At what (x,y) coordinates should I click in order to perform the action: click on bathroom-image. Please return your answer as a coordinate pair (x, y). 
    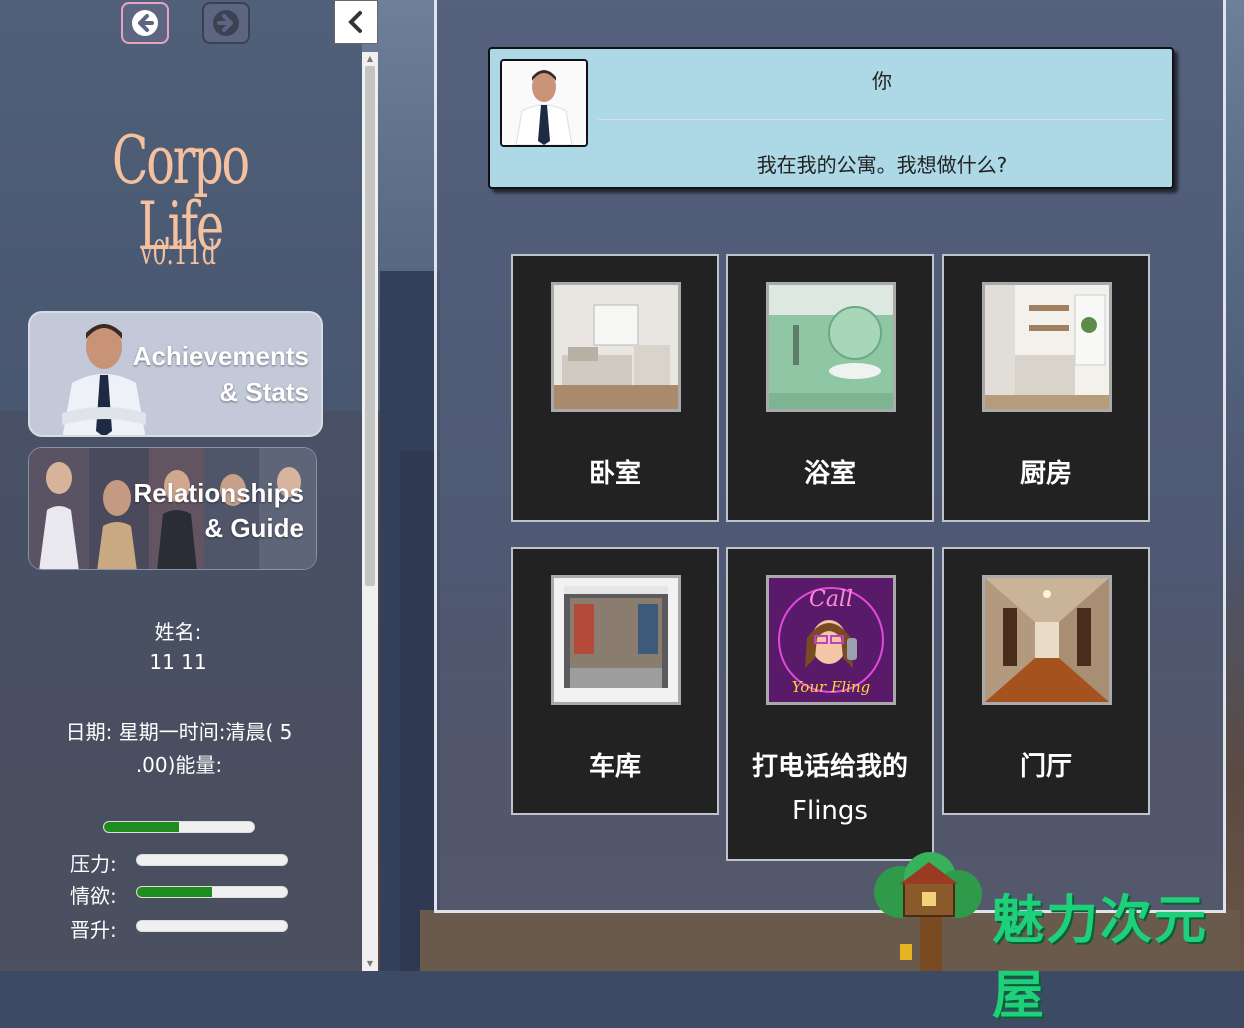
    Looking at the image, I should click on (831, 347).